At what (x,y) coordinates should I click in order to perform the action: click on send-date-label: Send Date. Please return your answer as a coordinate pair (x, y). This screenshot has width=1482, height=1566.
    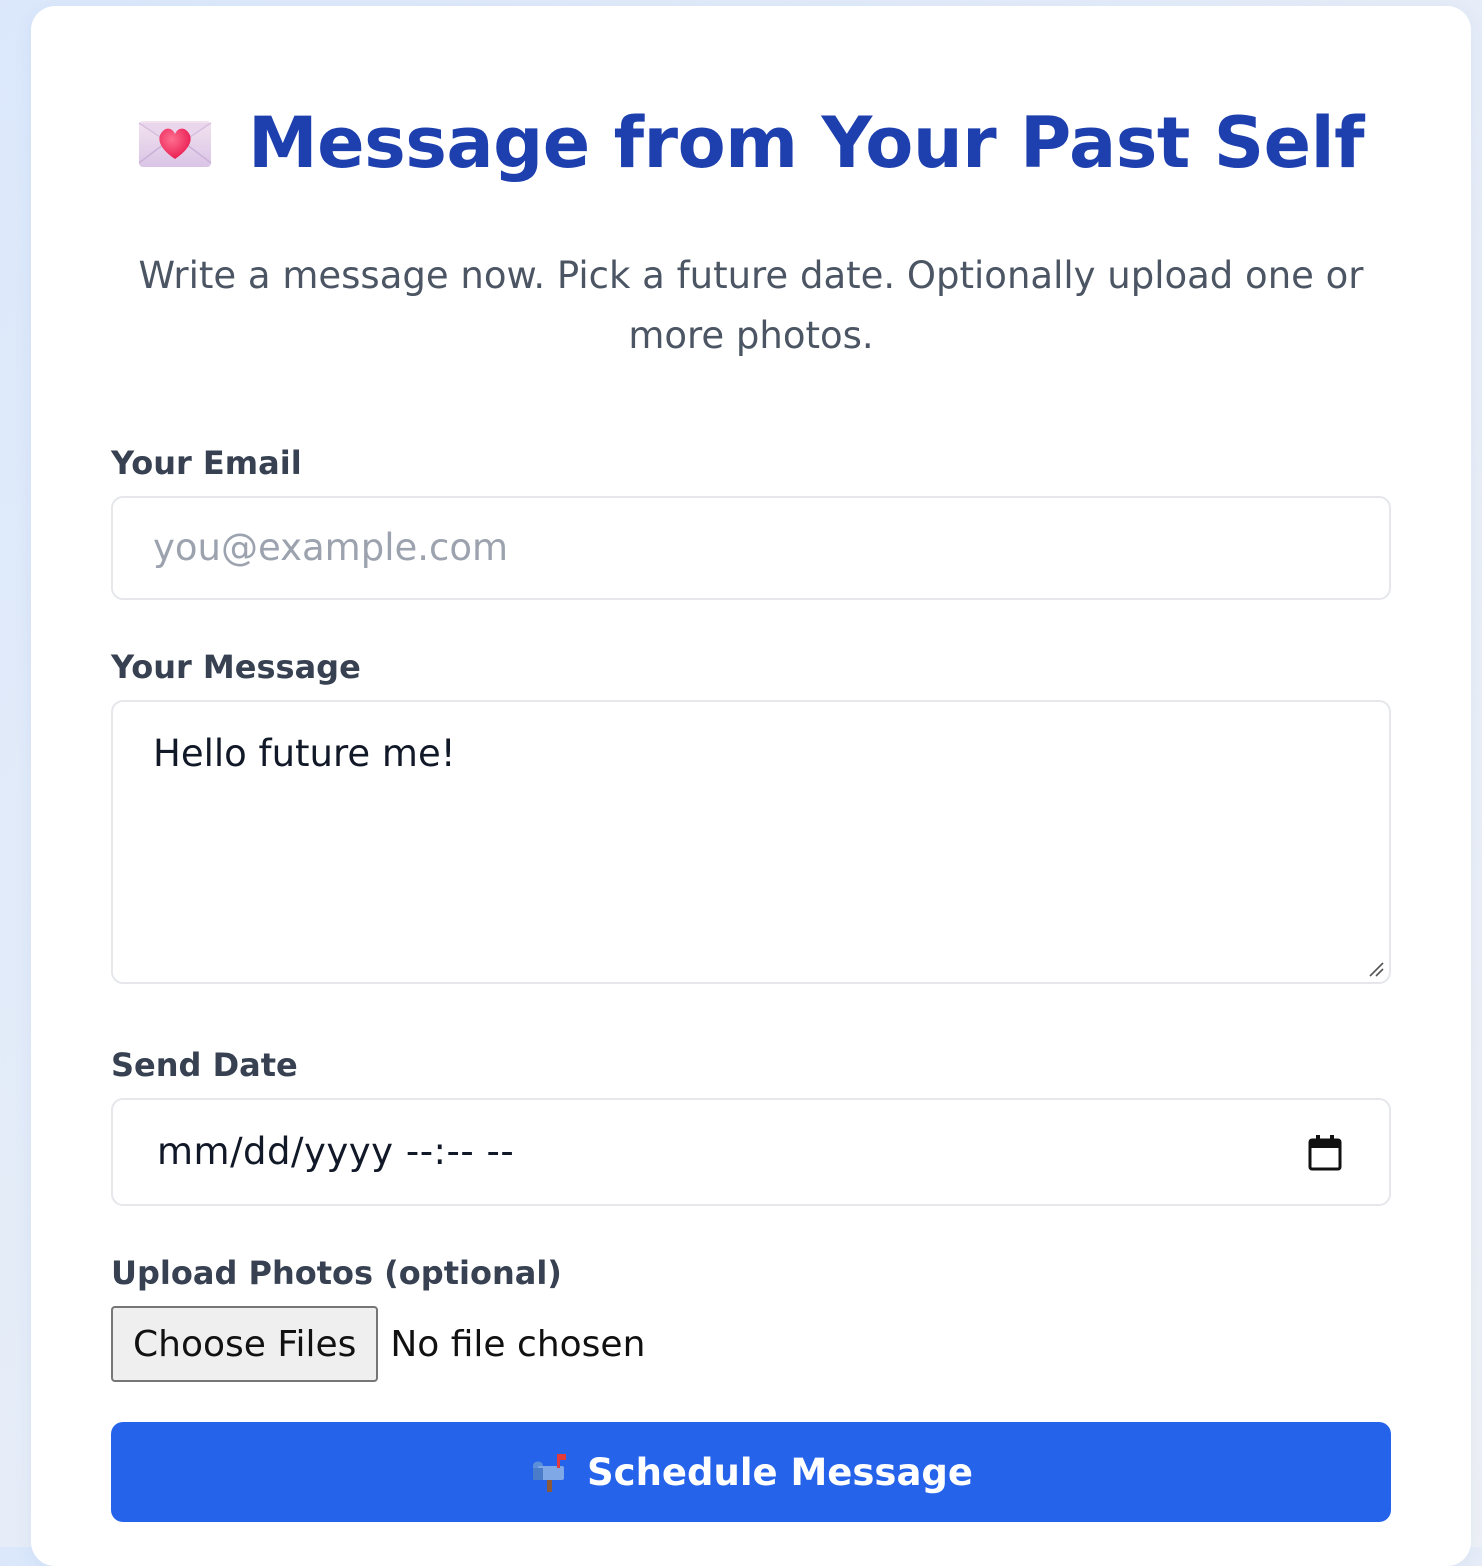
    Looking at the image, I should click on (204, 1065).